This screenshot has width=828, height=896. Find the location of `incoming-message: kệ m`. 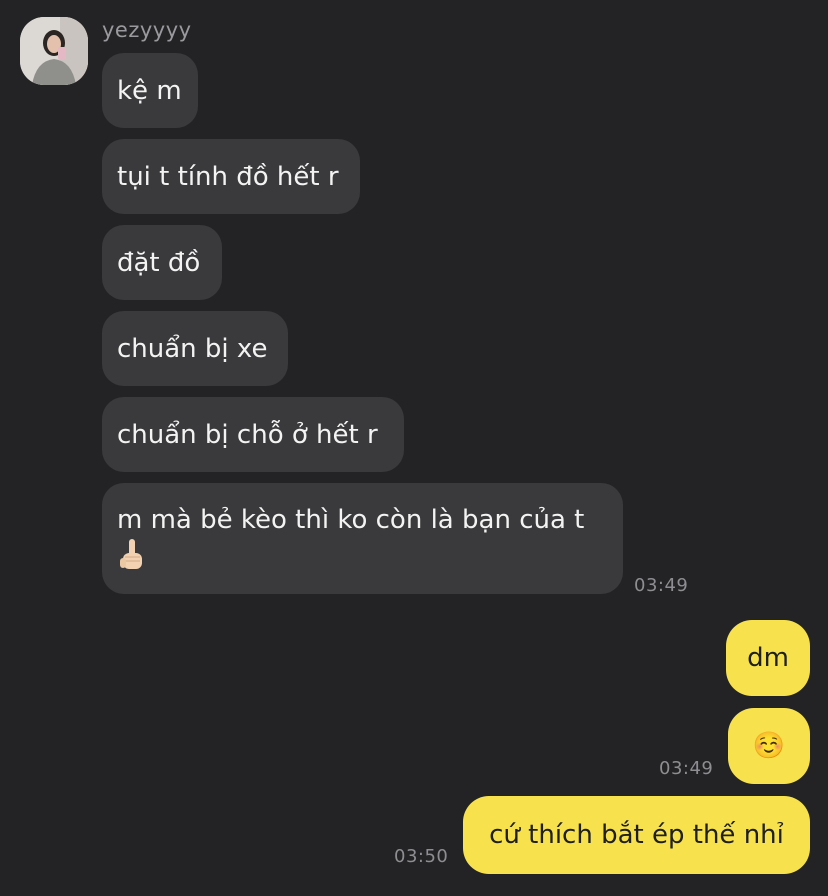

incoming-message: kệ m is located at coordinates (150, 90).